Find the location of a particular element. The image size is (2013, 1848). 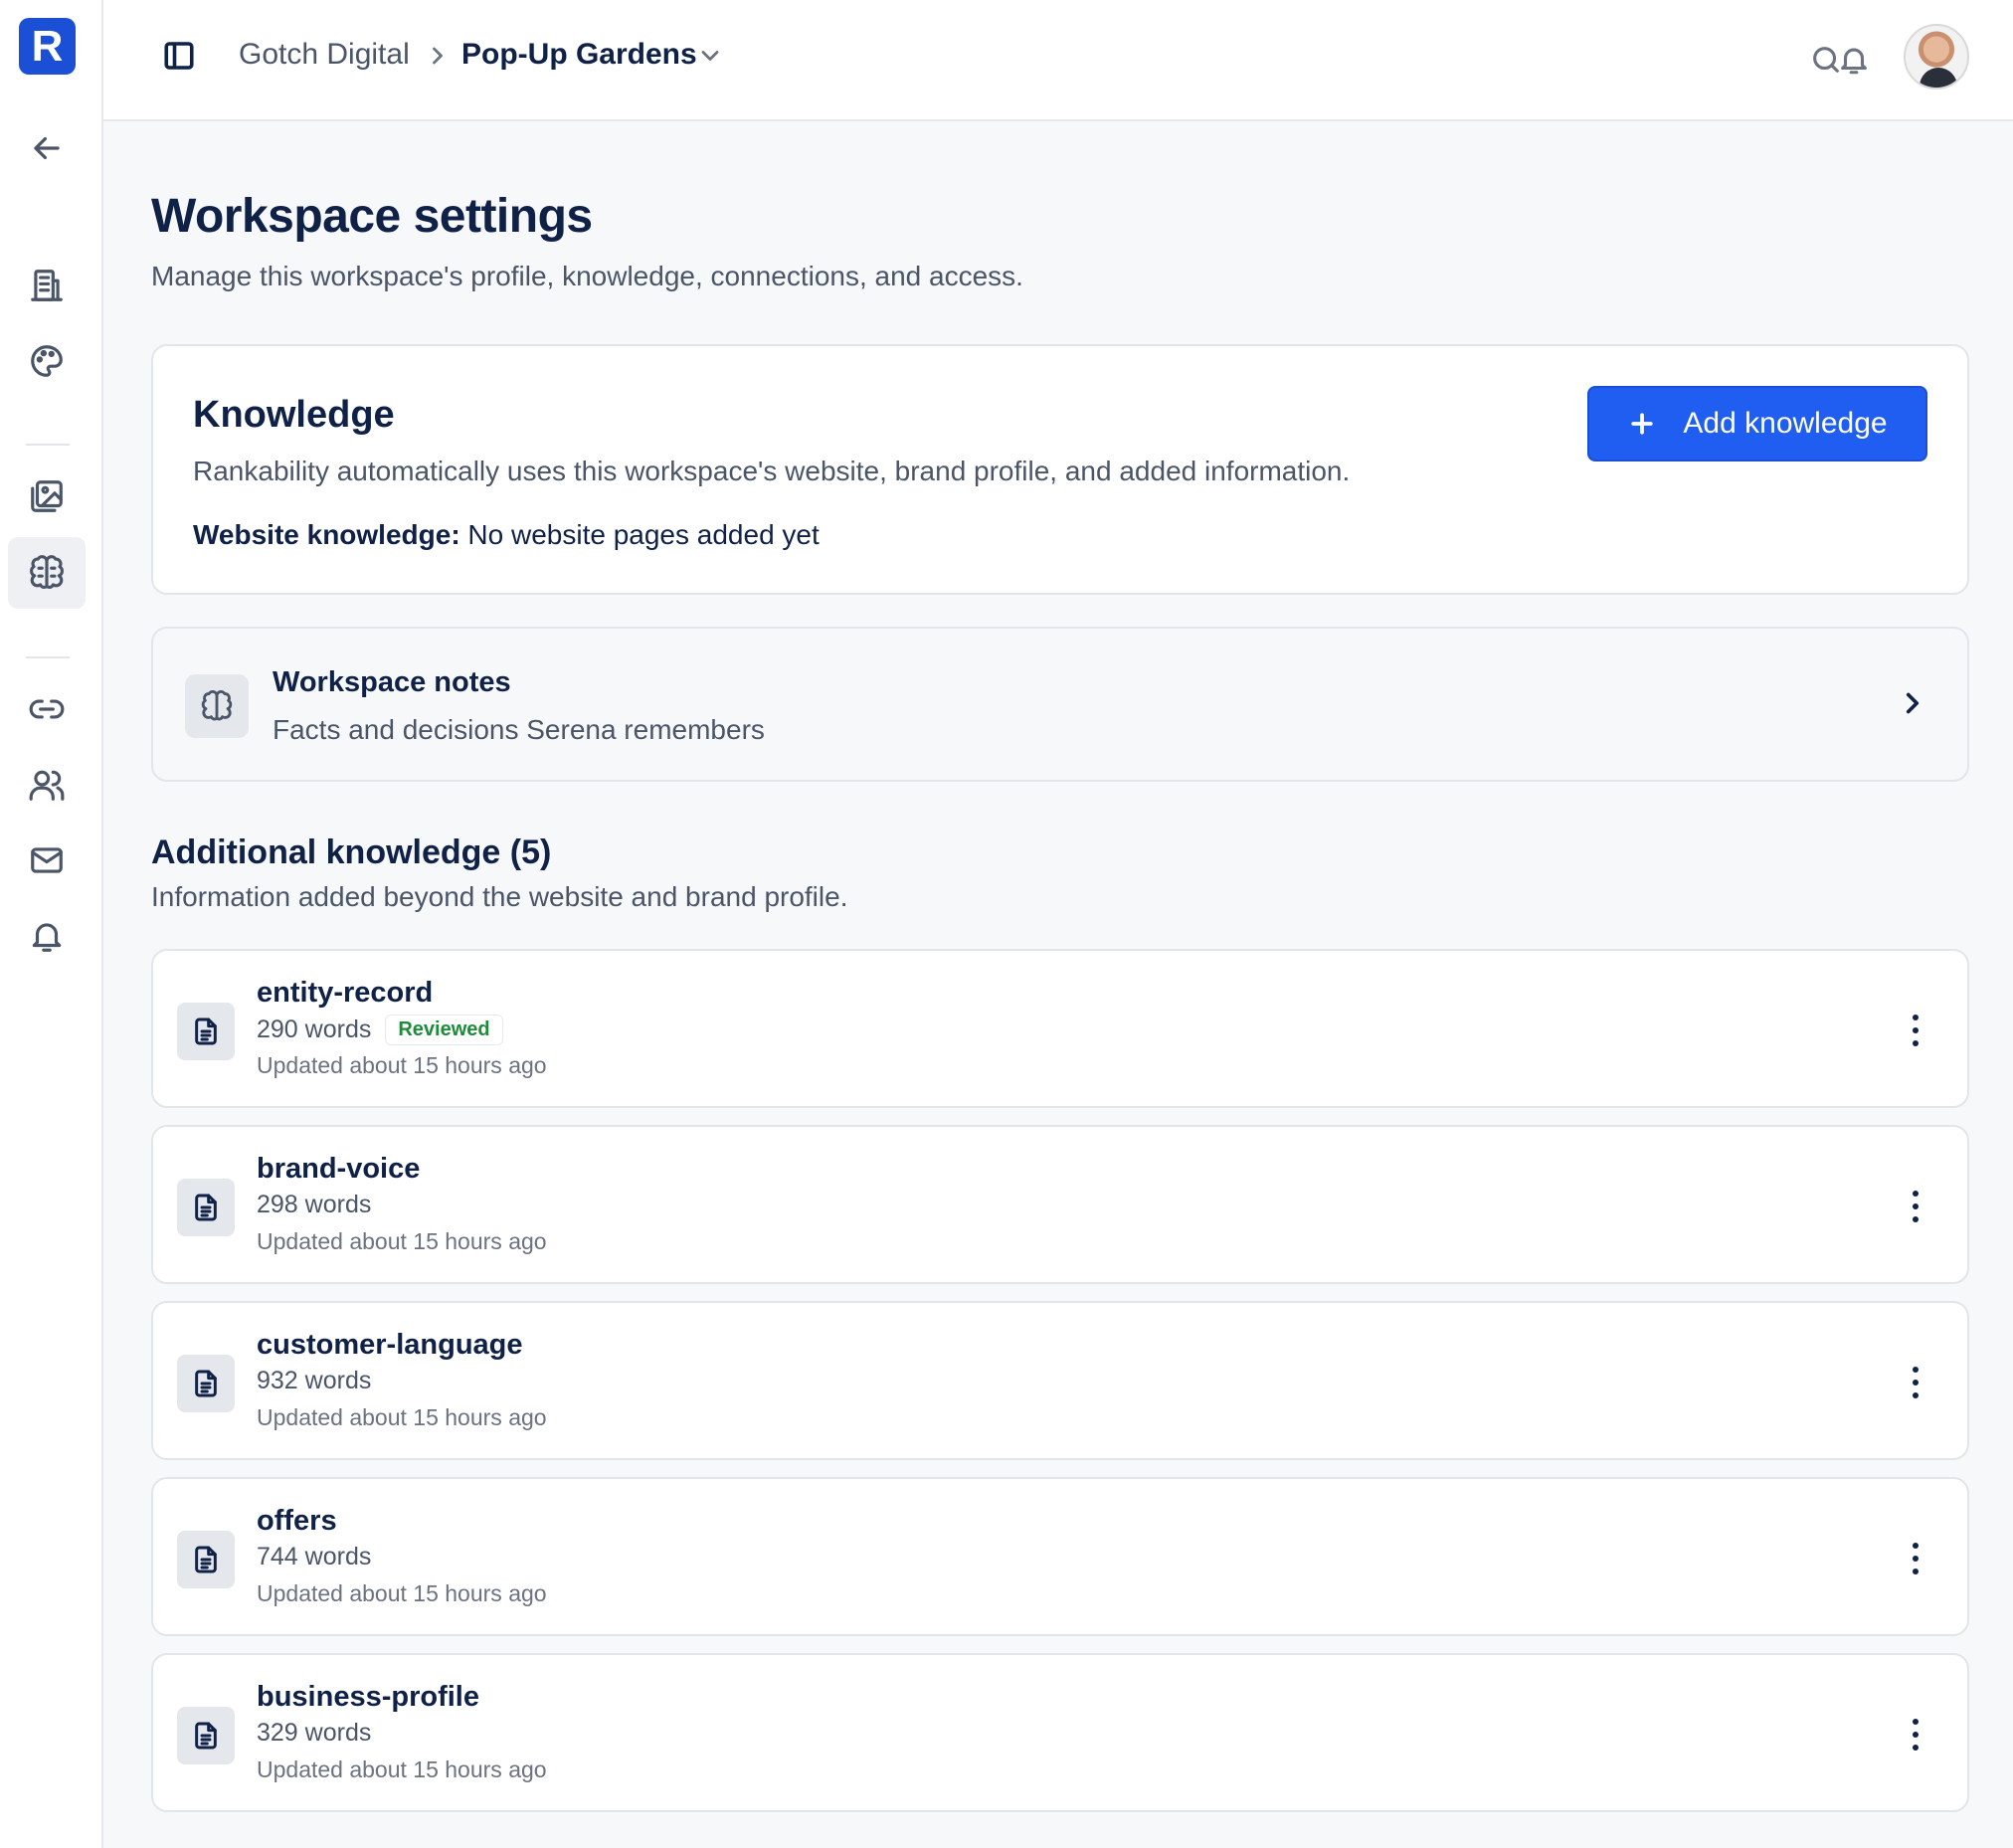

status-badge: Reviewed is located at coordinates (444, 1030).